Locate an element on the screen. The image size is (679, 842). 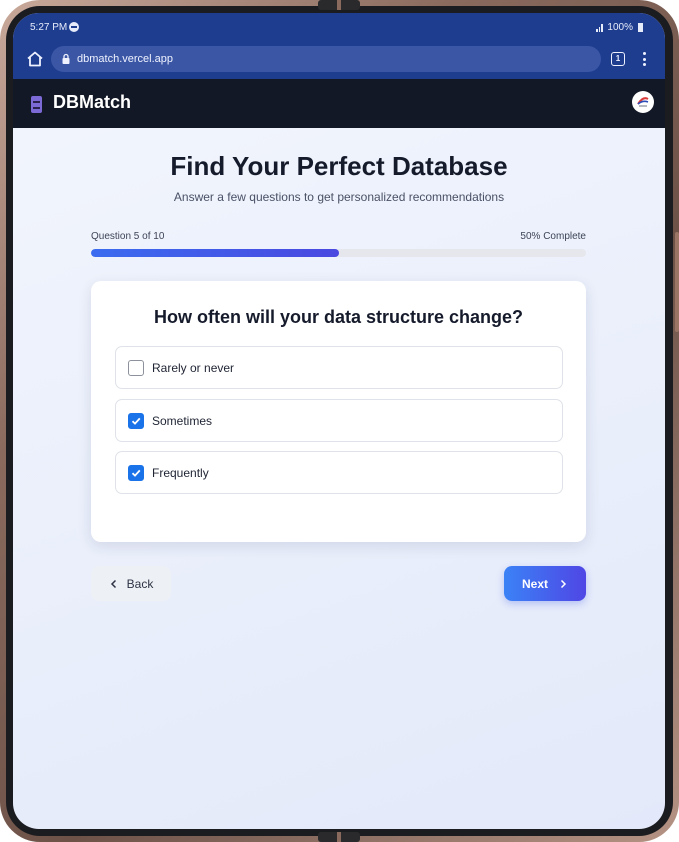
hinge-bottom is located at coordinates (339, 837).